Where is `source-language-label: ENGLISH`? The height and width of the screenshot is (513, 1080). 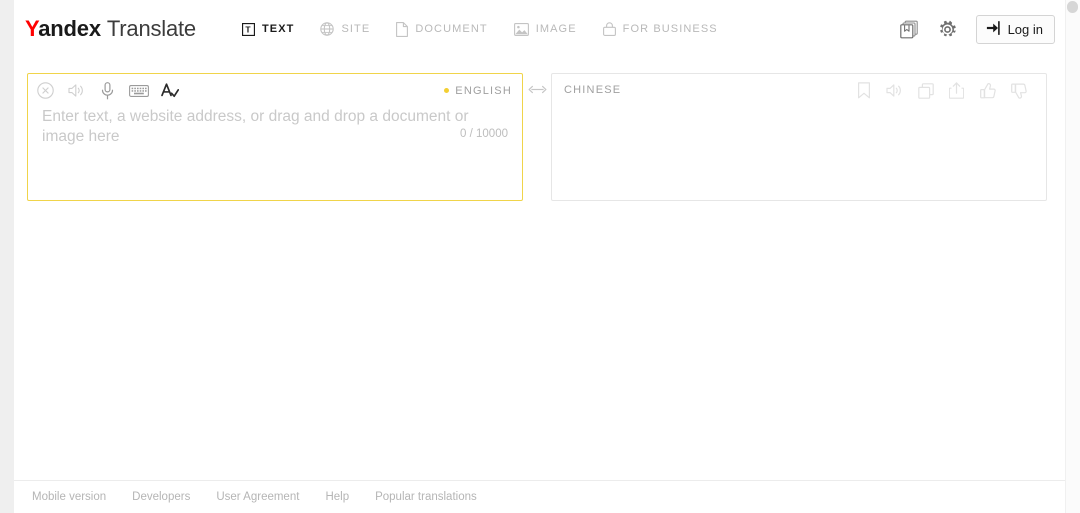 source-language-label: ENGLISH is located at coordinates (483, 90).